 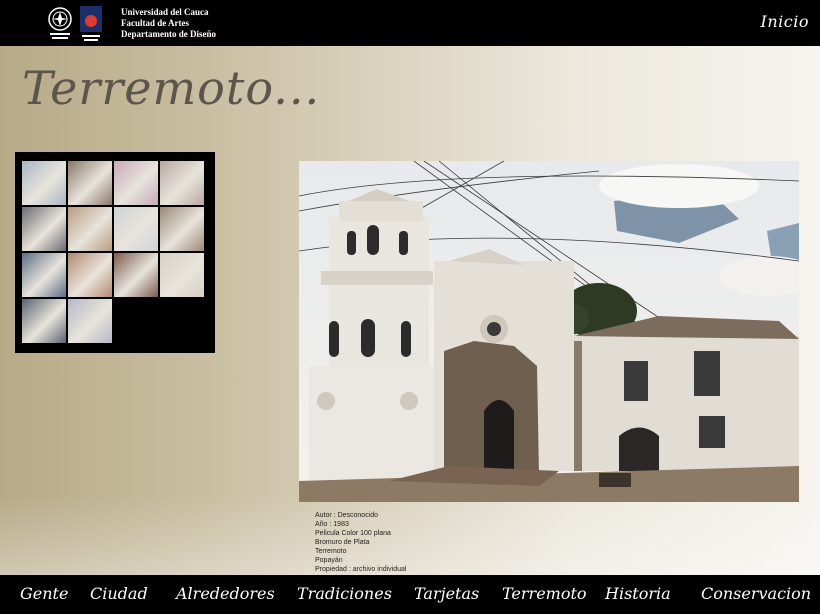 What do you see at coordinates (119, 593) in the screenshot?
I see `nav-ciudad: Ciudad` at bounding box center [119, 593].